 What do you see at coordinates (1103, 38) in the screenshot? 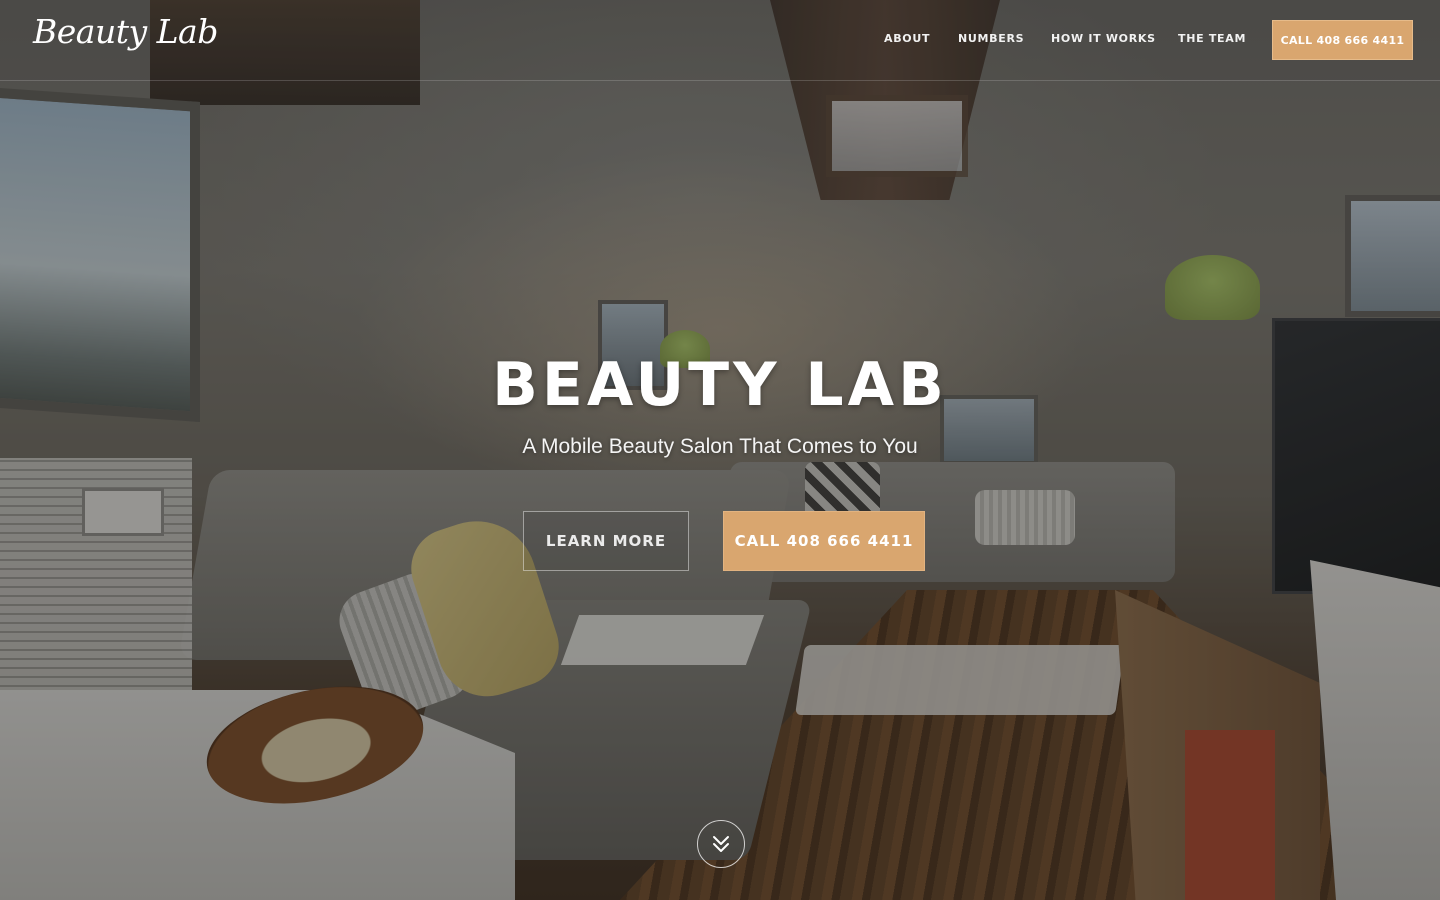
I see `nav-link-how-it-works: HOW IT WORKS` at bounding box center [1103, 38].